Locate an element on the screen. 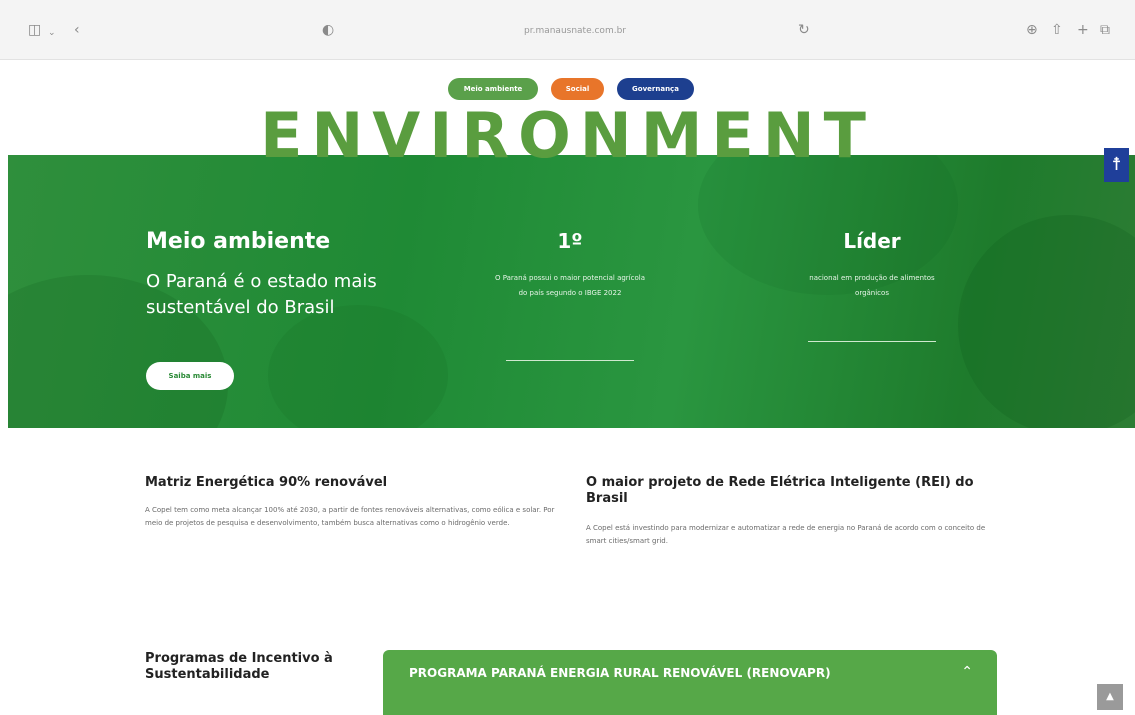 The width and height of the screenshot is (1135, 715). chevron-up-icon: ⌃ is located at coordinates (967, 672).